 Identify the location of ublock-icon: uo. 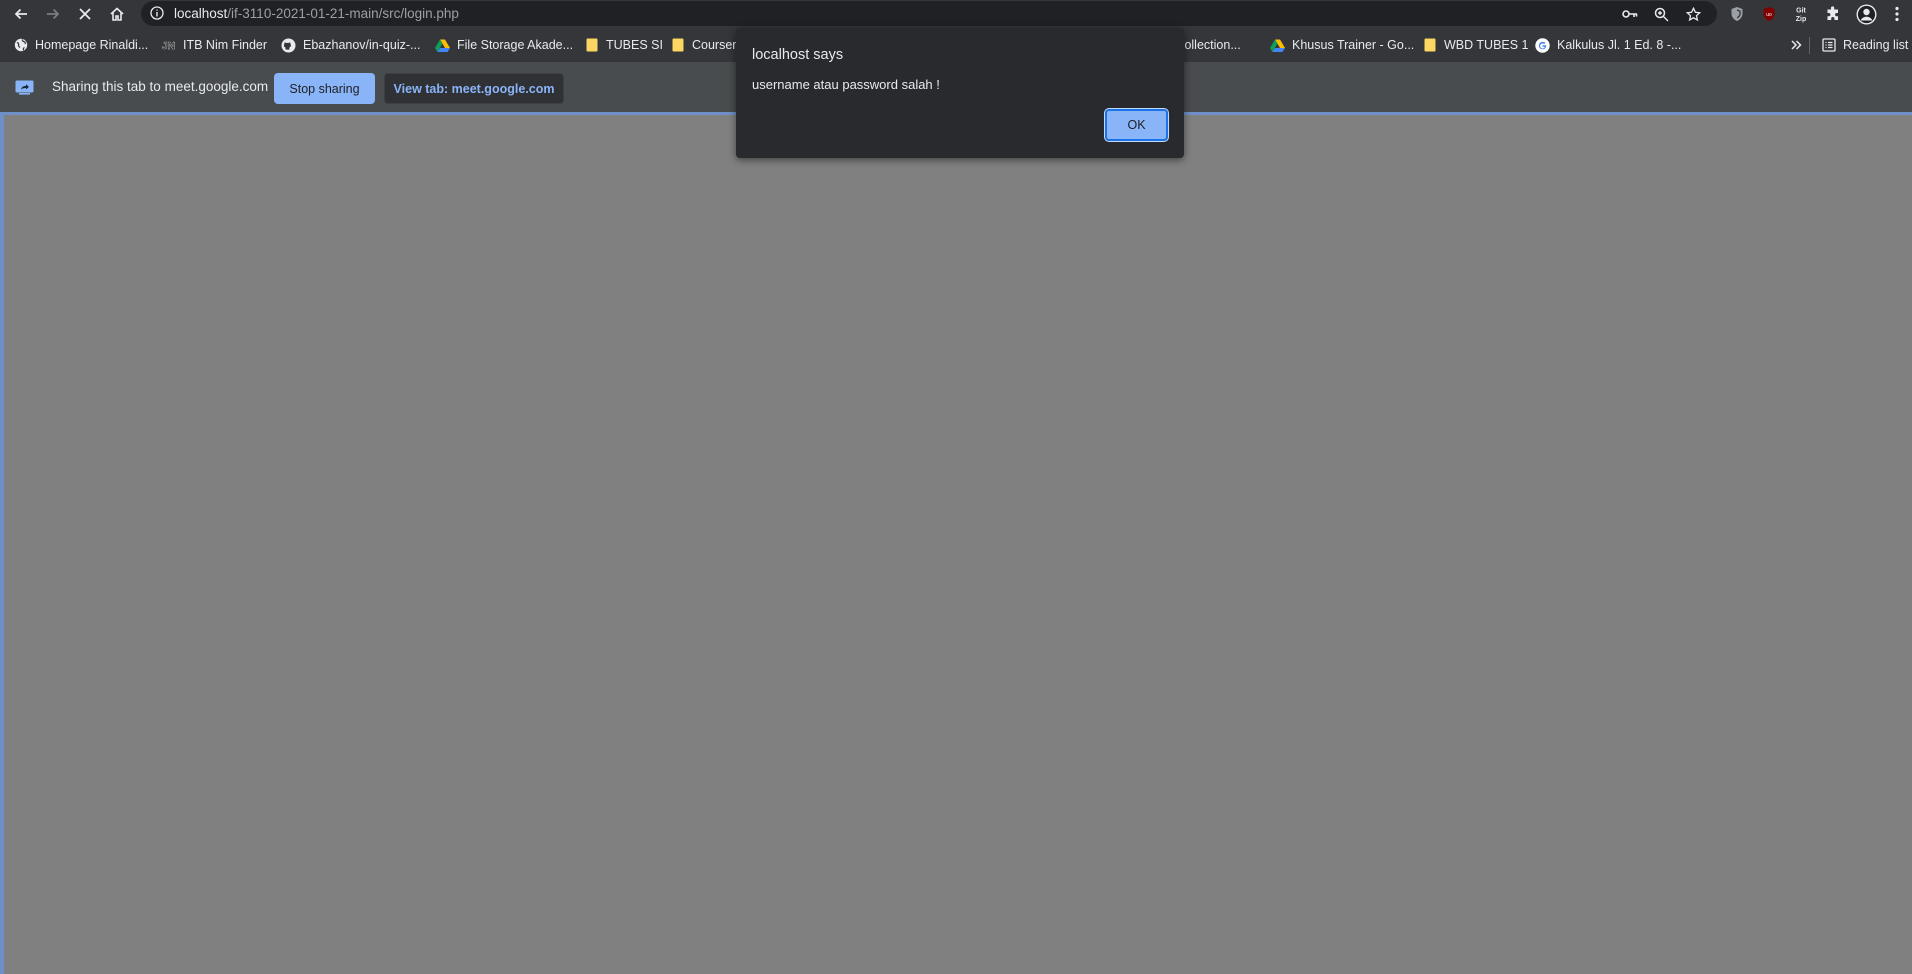
(1769, 14).